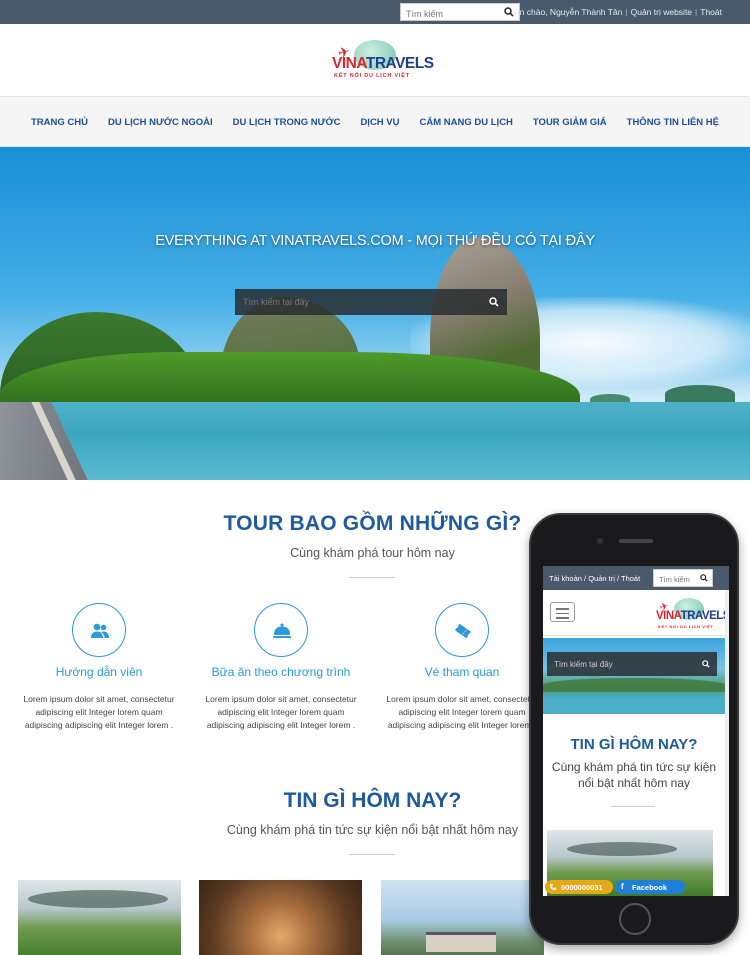 The image size is (750, 955). I want to click on mobile-logo-tagline: KẾT NỐI DU LỊCH VIỆT, so click(686, 626).